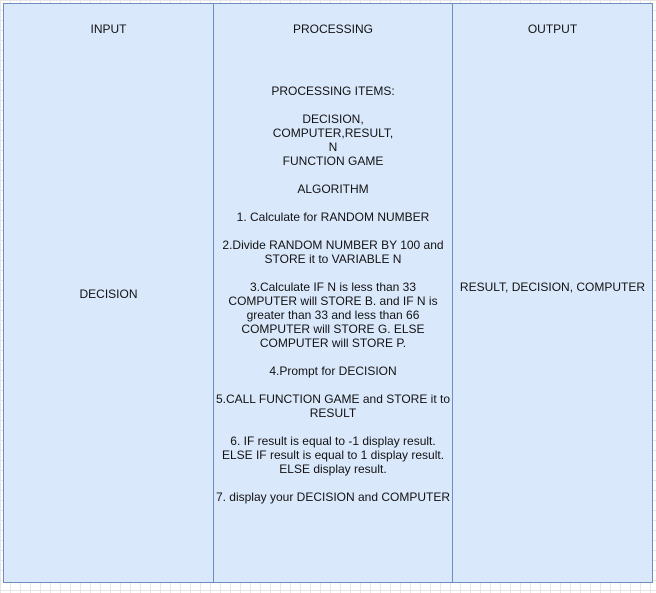  I want to click on processing-line: 7. display your DECISION and COMPUTER, so click(333, 497).